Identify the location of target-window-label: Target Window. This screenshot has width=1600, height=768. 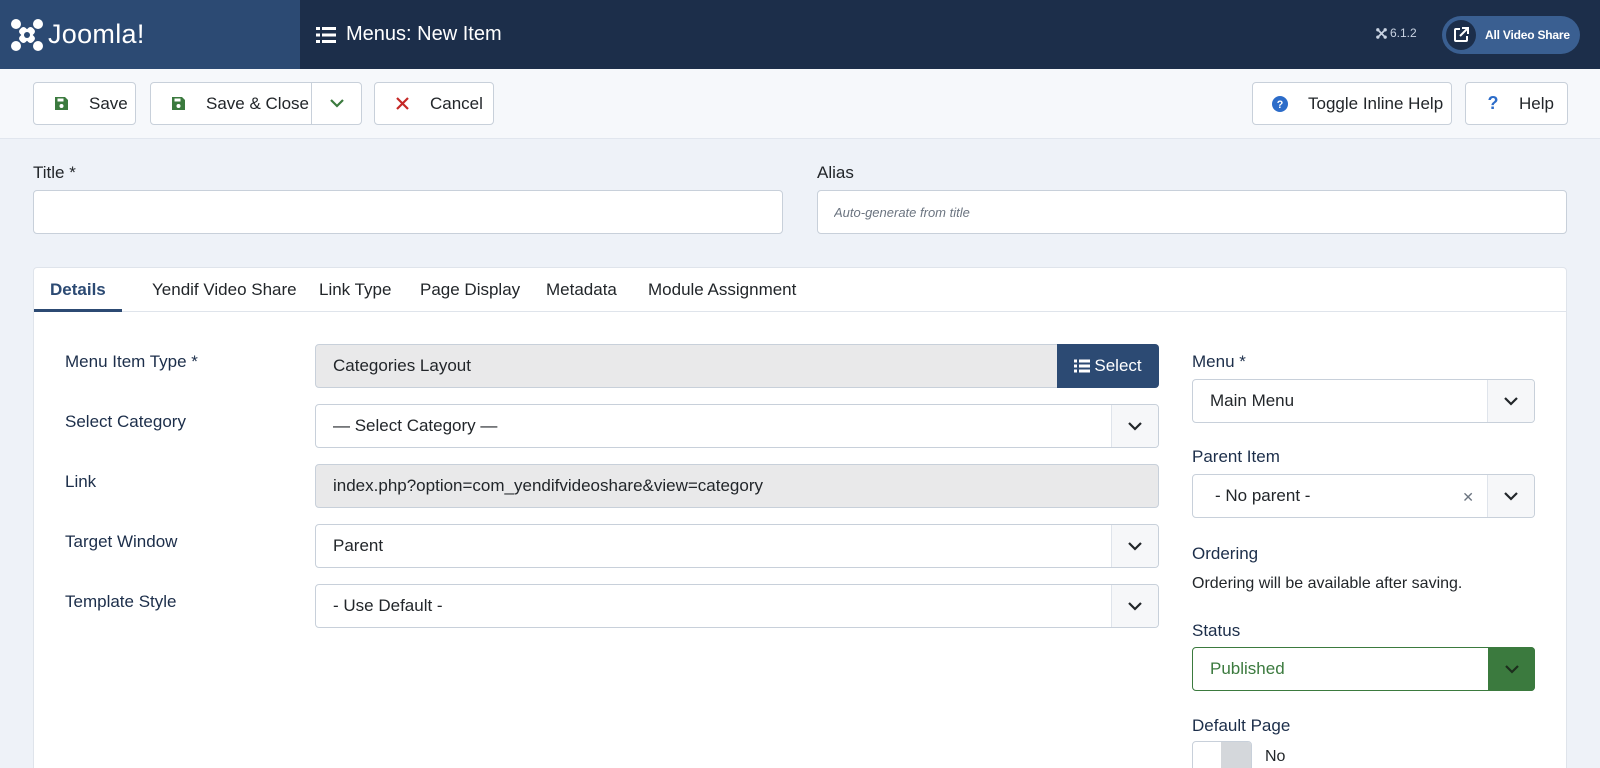
(121, 541).